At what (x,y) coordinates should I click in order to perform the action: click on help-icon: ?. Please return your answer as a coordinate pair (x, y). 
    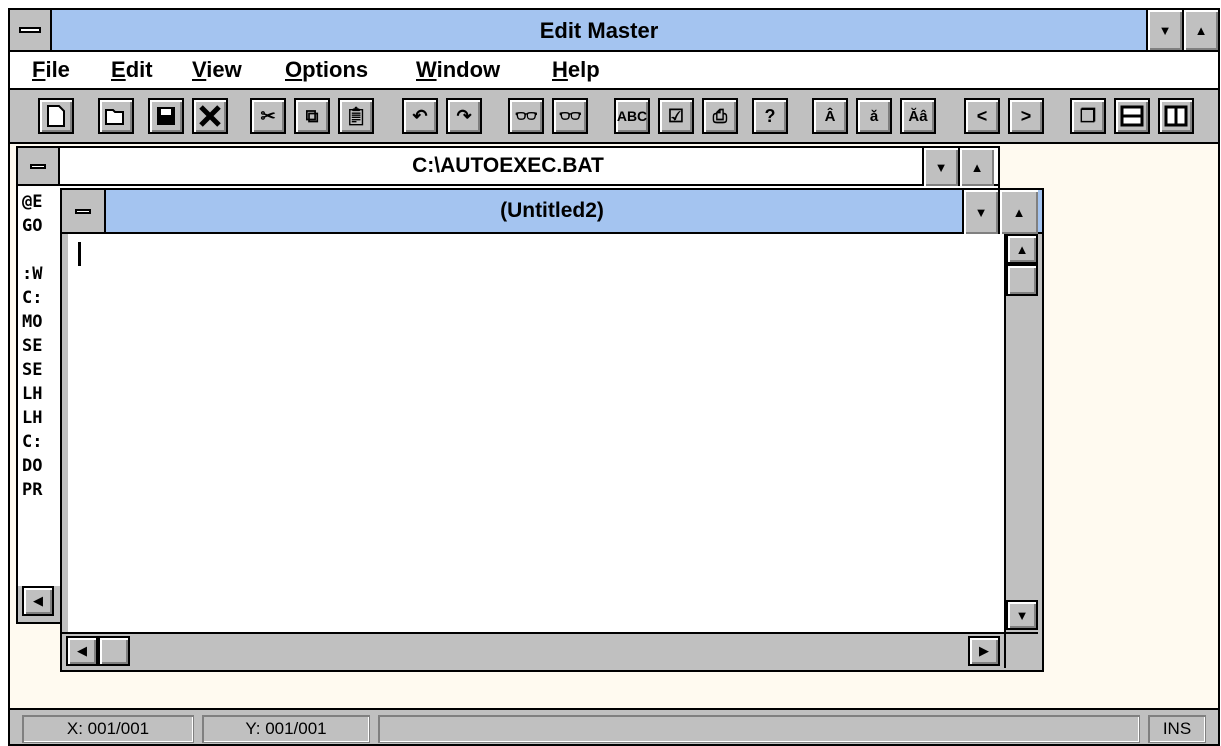
    Looking at the image, I should click on (770, 115).